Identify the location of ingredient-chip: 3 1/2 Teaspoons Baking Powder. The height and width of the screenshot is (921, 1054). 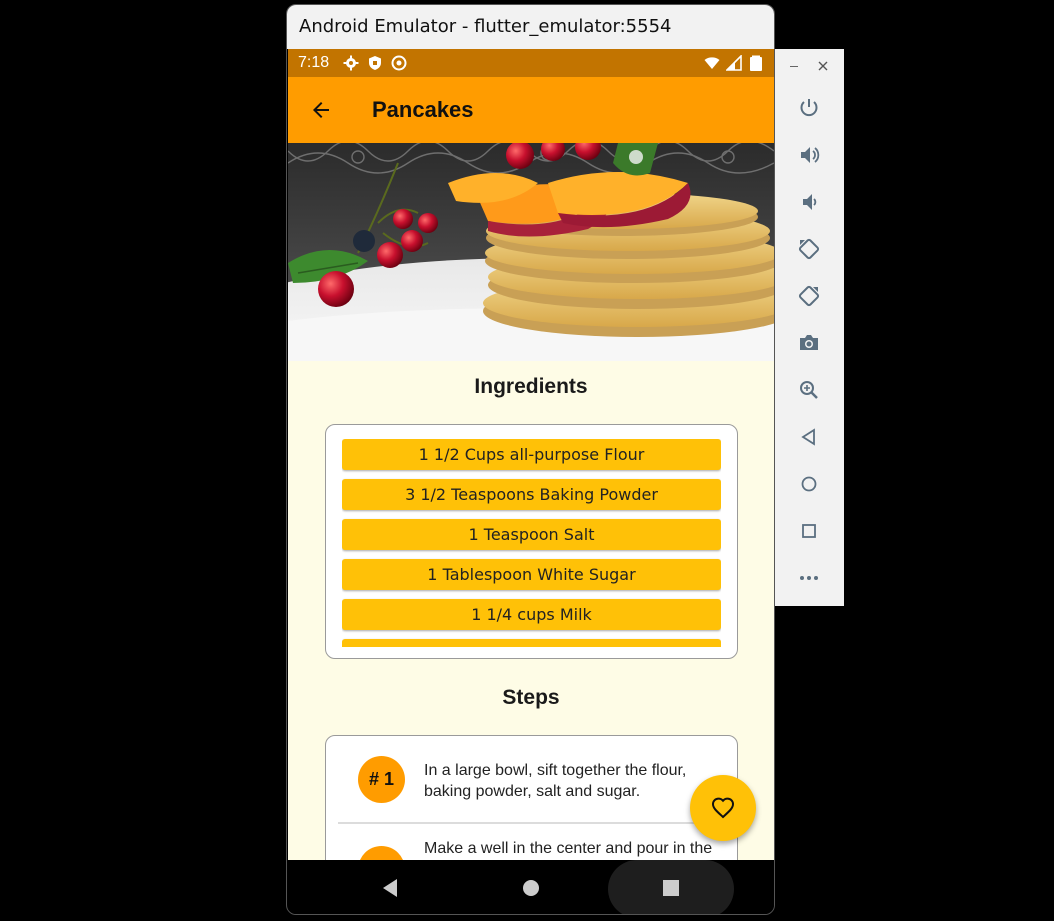
(531, 494).